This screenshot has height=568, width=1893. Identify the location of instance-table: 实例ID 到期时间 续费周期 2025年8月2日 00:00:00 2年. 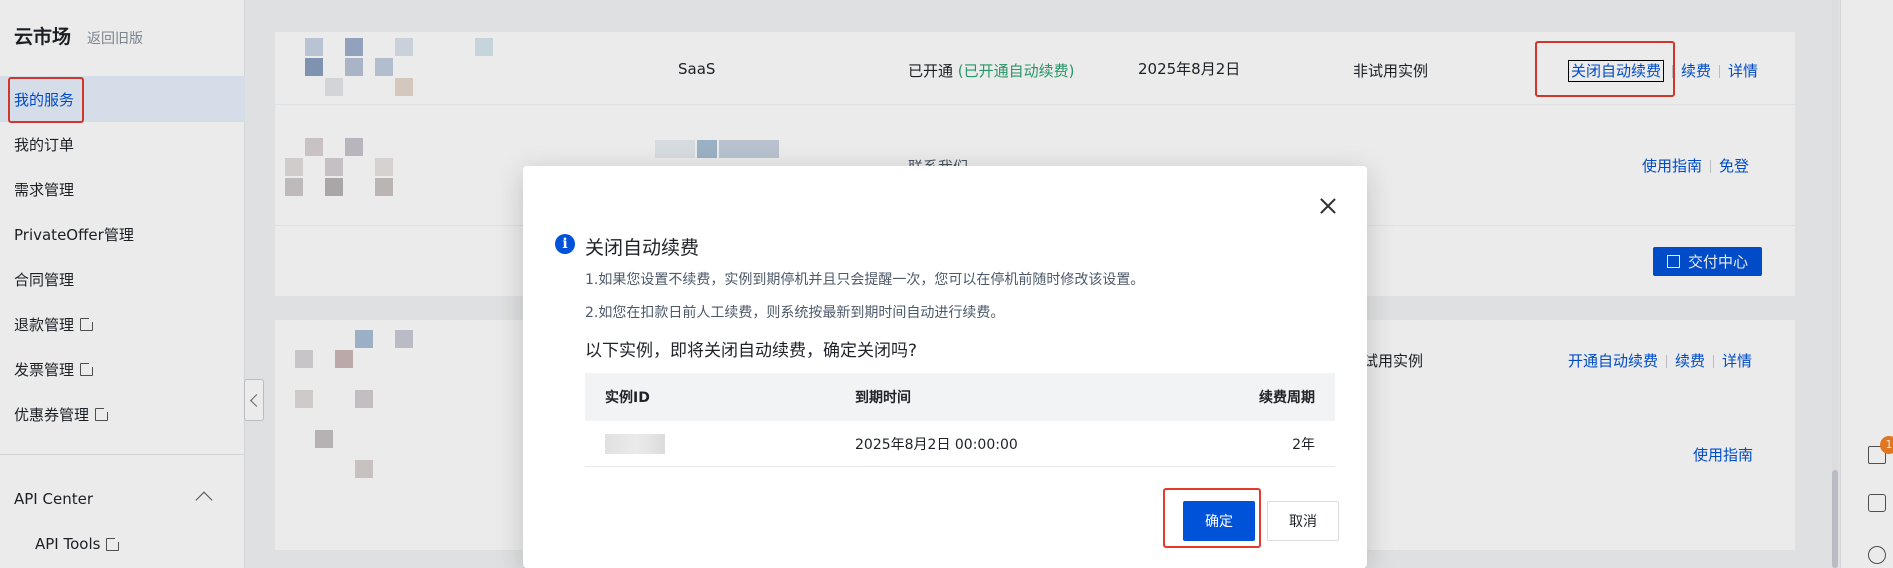
(960, 420).